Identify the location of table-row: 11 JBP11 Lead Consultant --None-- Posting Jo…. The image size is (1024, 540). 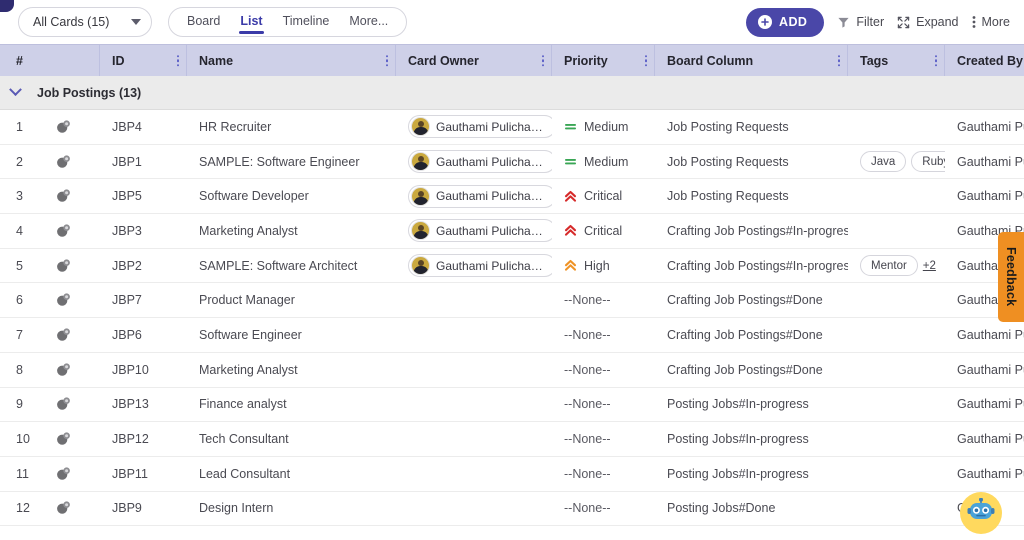
(512, 474).